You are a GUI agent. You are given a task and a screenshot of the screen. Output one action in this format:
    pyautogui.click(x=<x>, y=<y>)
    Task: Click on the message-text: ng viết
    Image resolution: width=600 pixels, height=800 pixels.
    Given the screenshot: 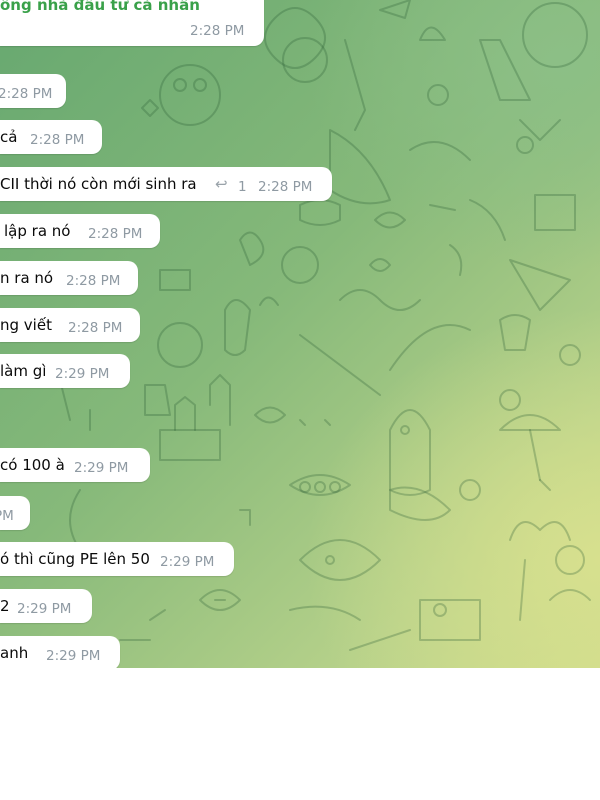 What is the action you would take?
    pyautogui.click(x=26, y=325)
    